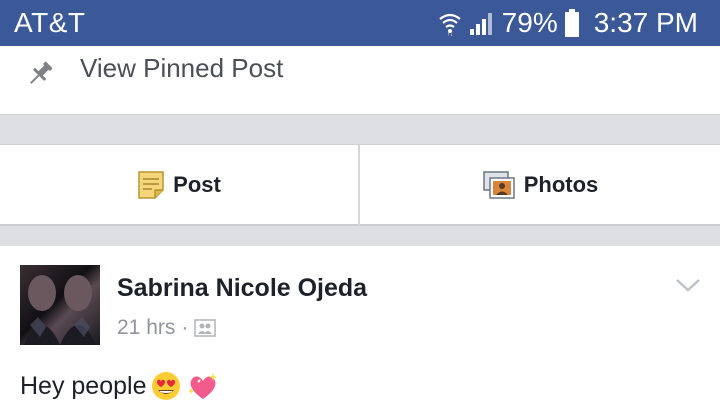 This screenshot has height=405, width=720. What do you see at coordinates (60, 305) in the screenshot?
I see `avatar` at bounding box center [60, 305].